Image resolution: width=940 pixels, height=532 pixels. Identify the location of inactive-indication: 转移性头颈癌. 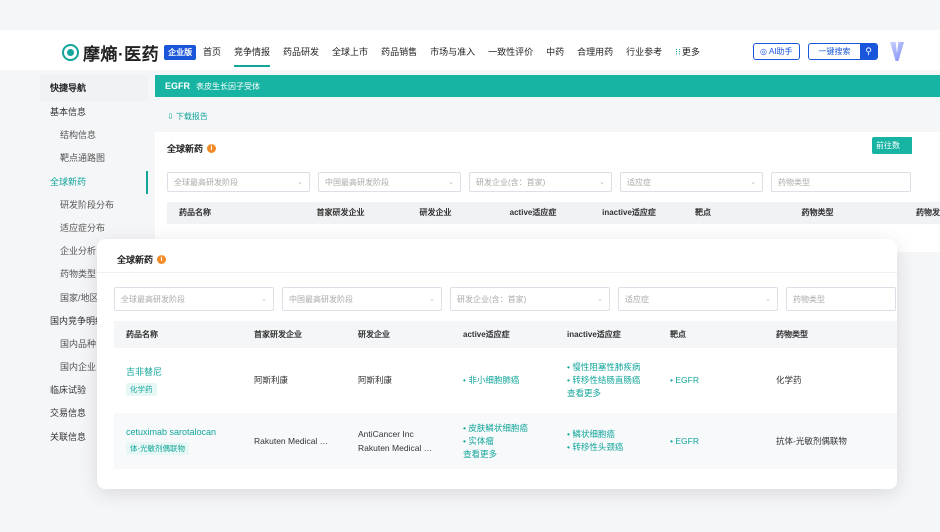
(618, 447).